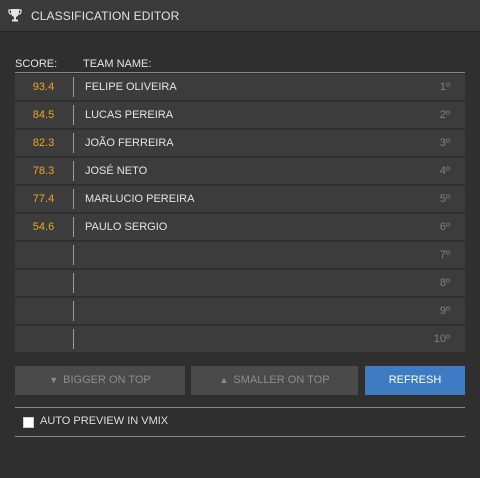 The image size is (480, 478). What do you see at coordinates (28, 422) in the screenshot?
I see `auto-preview-checkbox` at bounding box center [28, 422].